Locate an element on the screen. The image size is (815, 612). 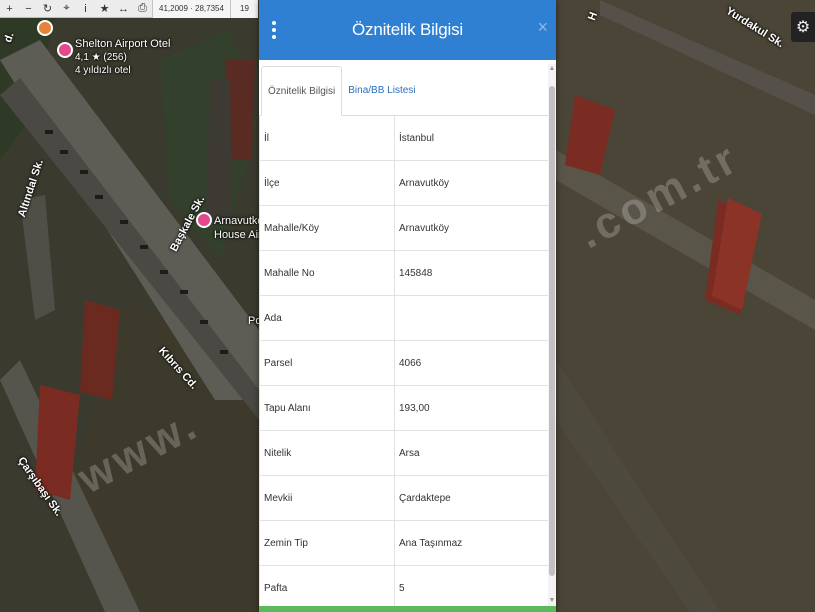
close-icon: × is located at coordinates (542, 27).